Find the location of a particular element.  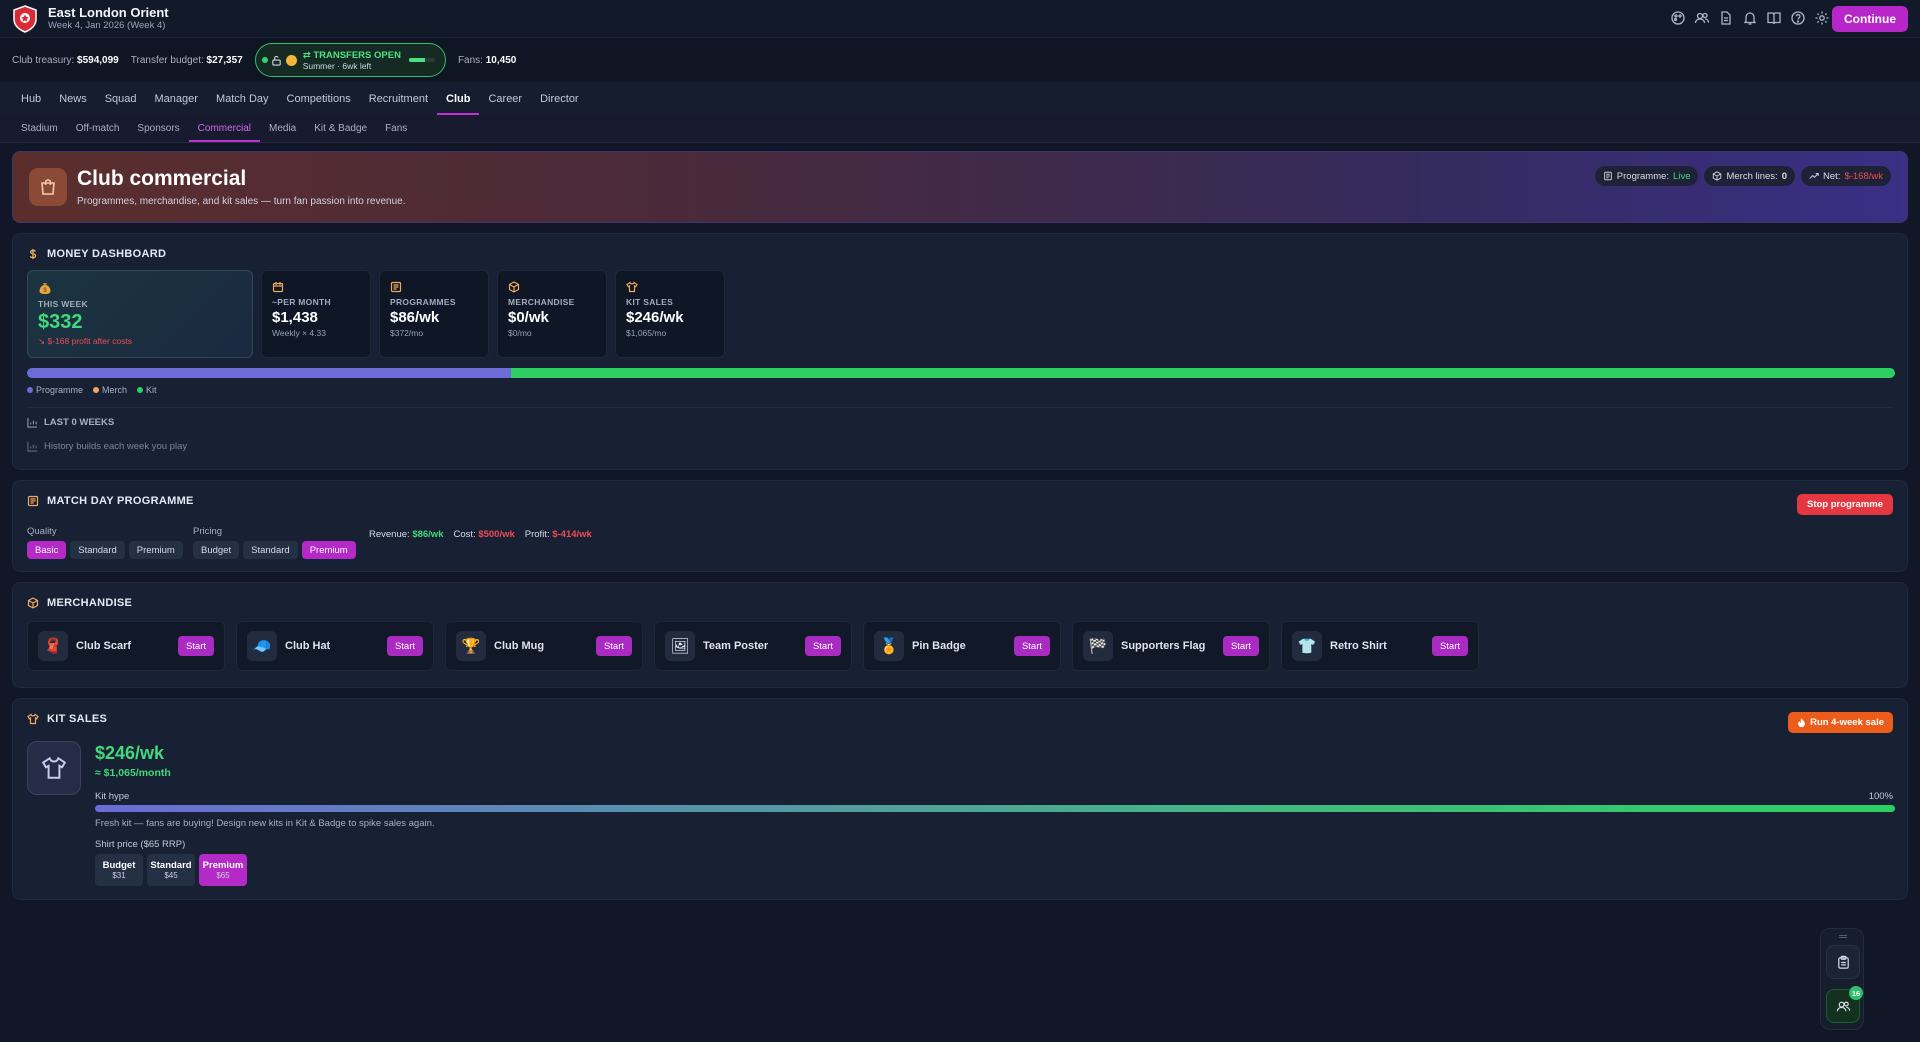

nav-item-news: News is located at coordinates (73, 98).